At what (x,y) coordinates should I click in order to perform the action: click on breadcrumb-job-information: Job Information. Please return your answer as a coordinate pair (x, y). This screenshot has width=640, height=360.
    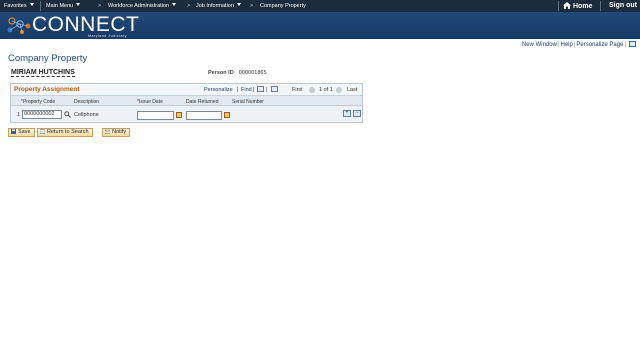
    Looking at the image, I should click on (218, 6).